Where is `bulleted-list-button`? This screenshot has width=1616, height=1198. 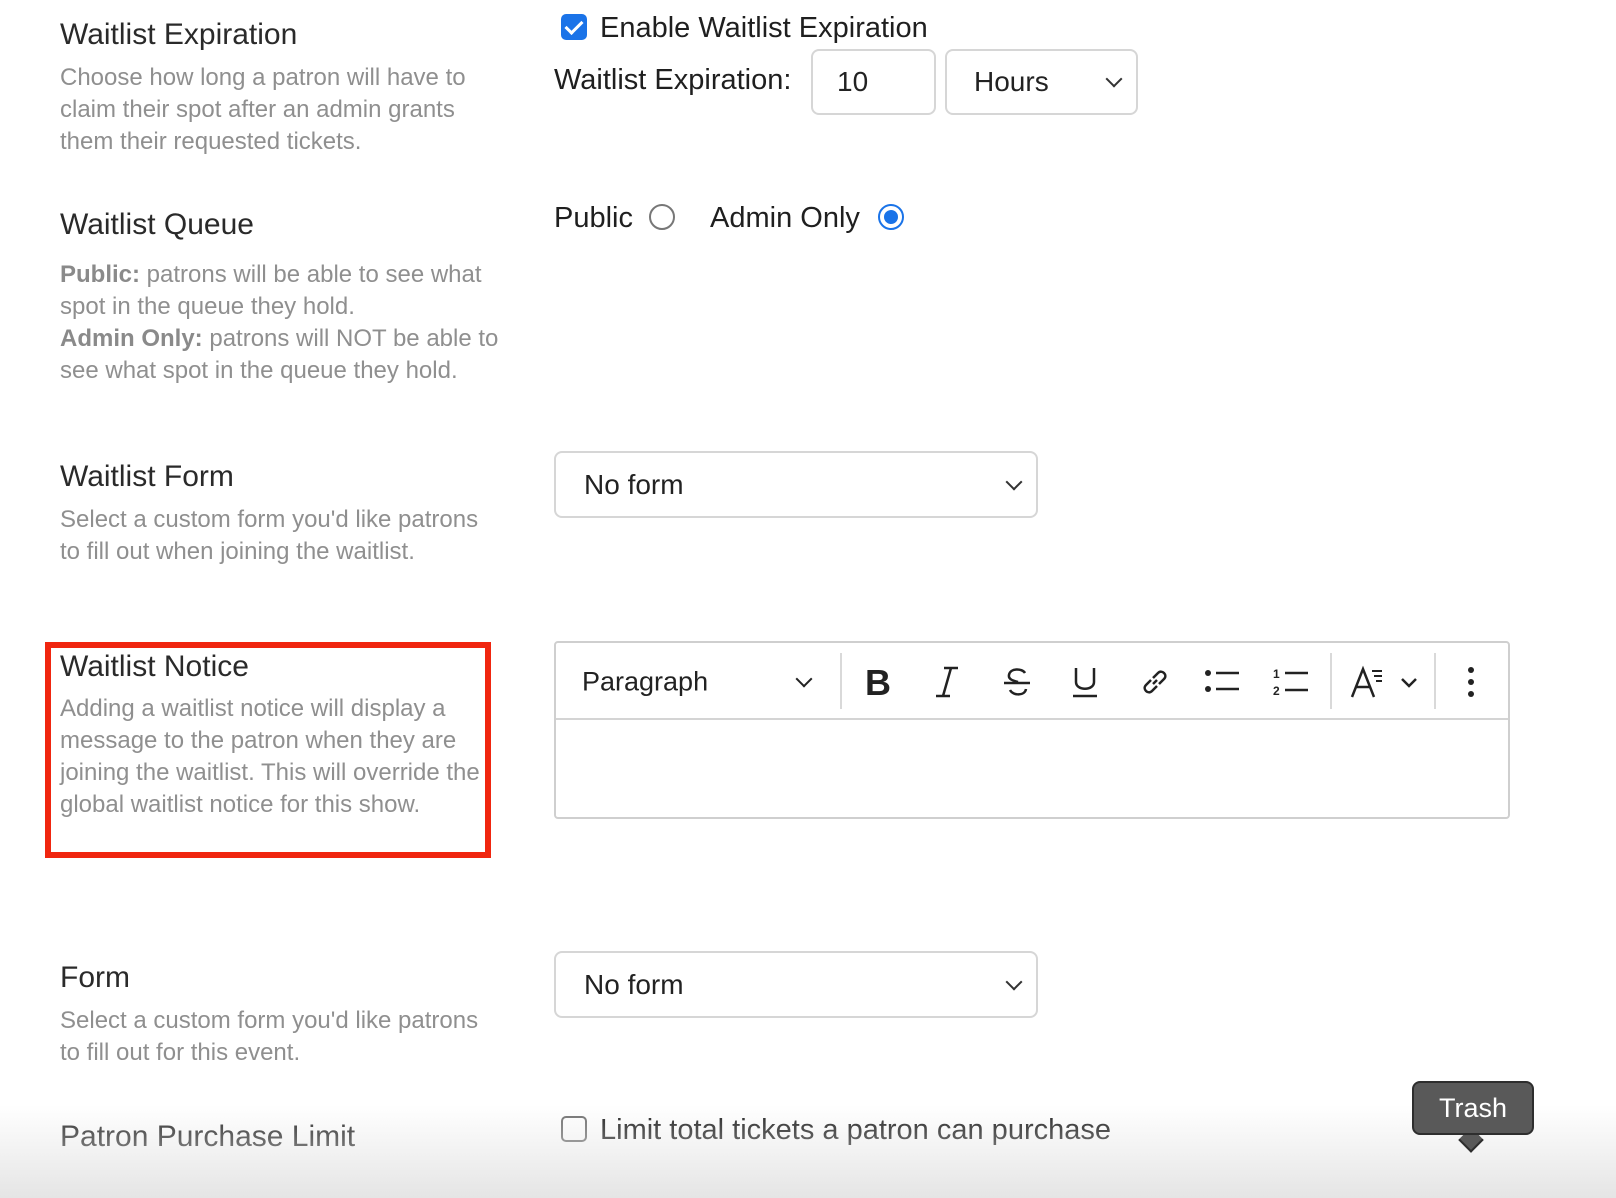
bulleted-list-button is located at coordinates (1222, 682).